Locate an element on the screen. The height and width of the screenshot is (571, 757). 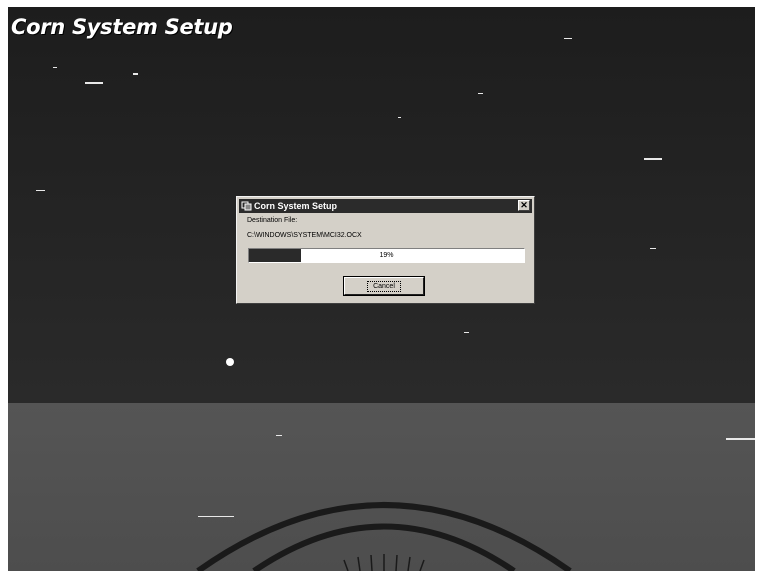
progress-percent: 19% is located at coordinates (386, 255).